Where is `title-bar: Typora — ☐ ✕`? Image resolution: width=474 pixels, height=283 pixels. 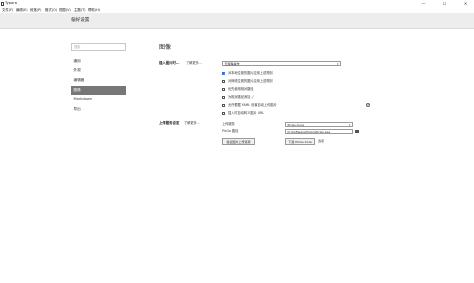
title-bar: Typora — ☐ ✕ is located at coordinates (237, 3).